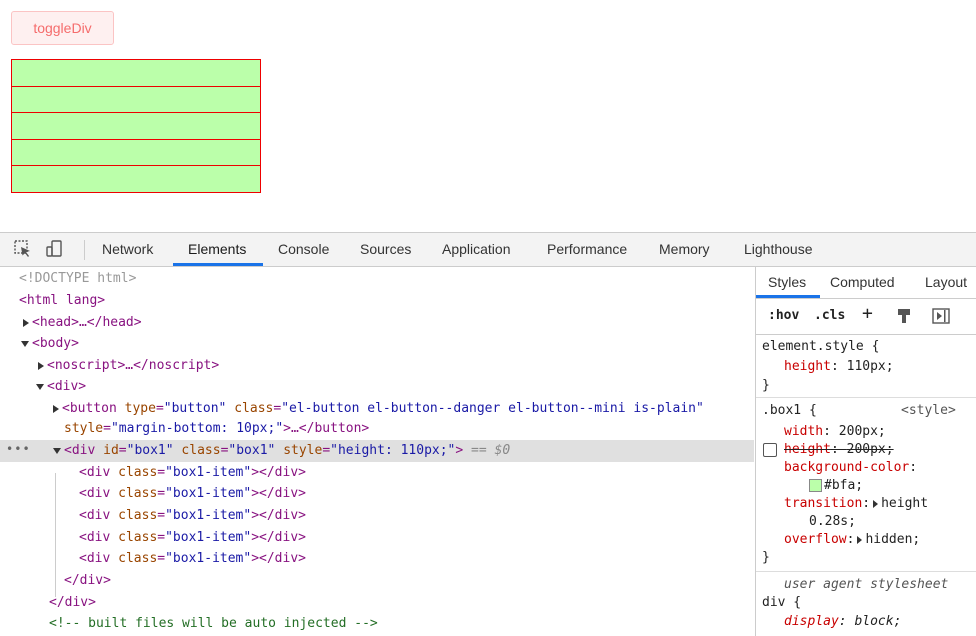 This screenshot has height=636, width=976. I want to click on box1-overflow: overflow: hidden;, so click(852, 540).